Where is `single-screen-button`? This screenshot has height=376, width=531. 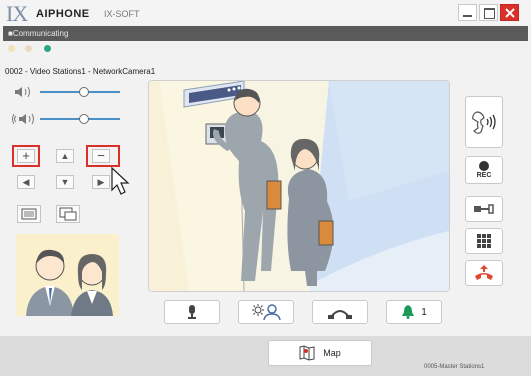
single-screen-button is located at coordinates (29, 214).